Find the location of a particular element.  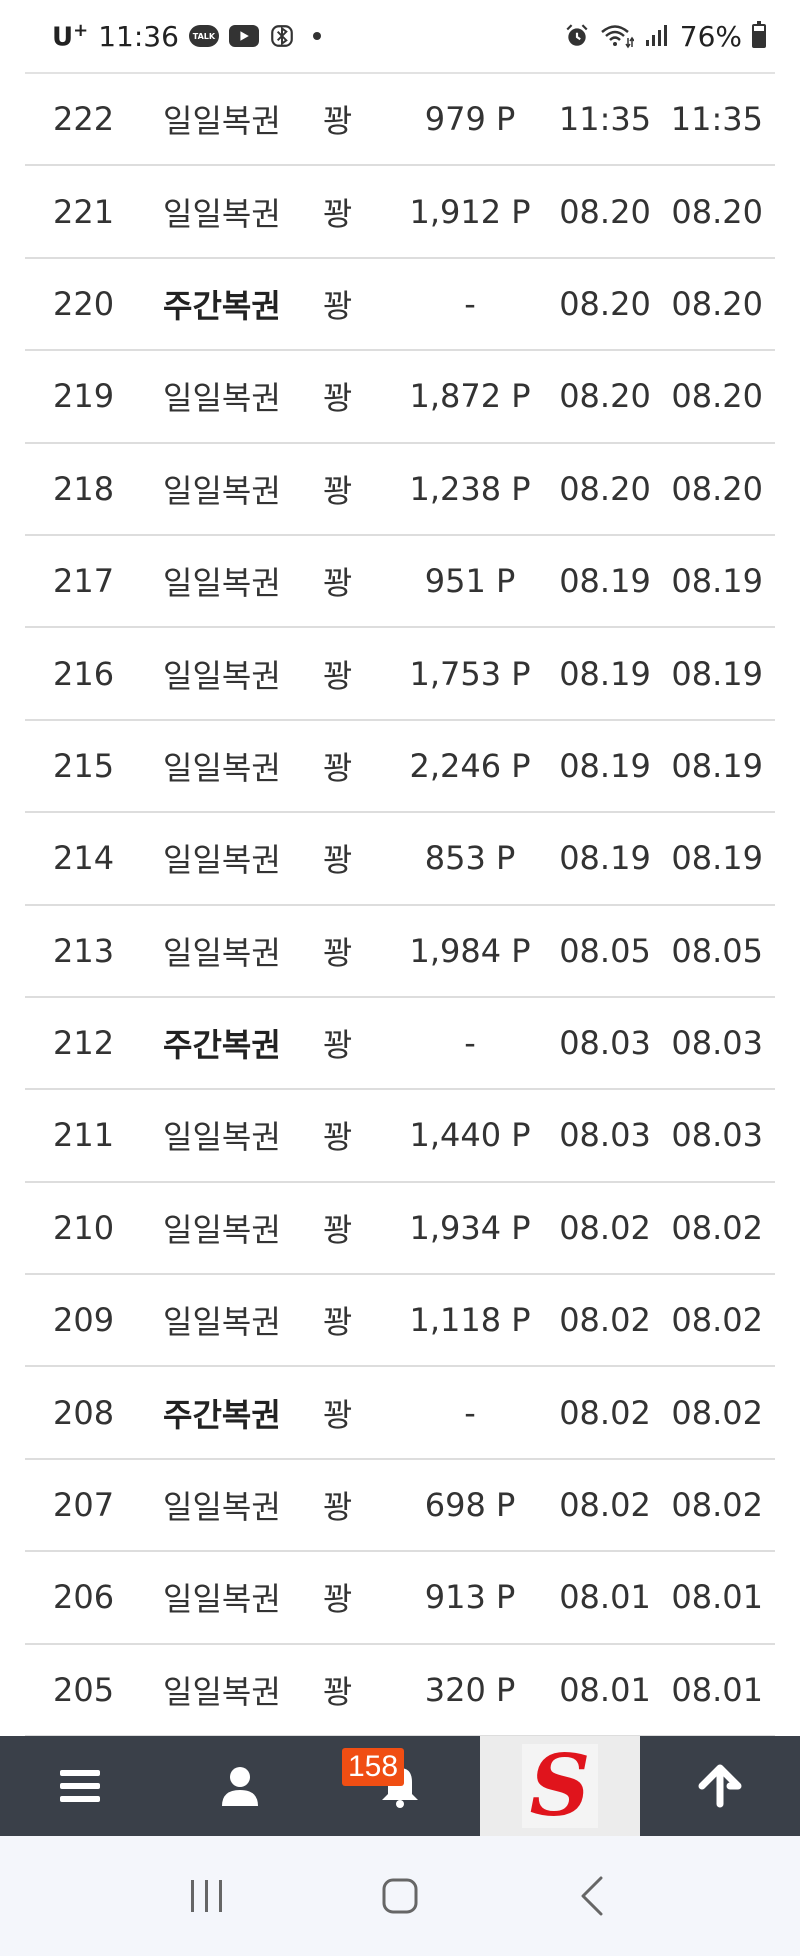

lottery-type: 주간복권 is located at coordinates (222, 1414).